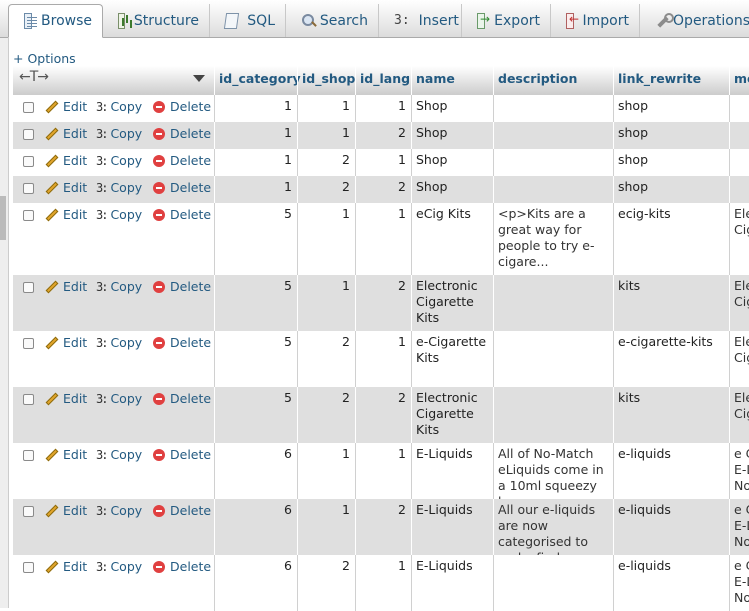 This screenshot has width=749, height=611. What do you see at coordinates (420, 20) in the screenshot?
I see `tab-insert: 3: Insert` at bounding box center [420, 20].